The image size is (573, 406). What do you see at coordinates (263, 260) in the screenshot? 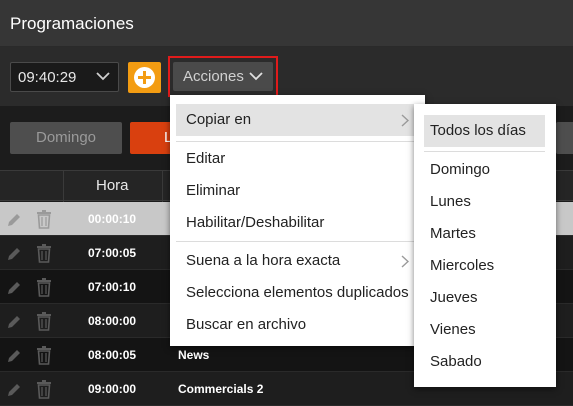
I see `menu-item-label: Suena a la hora exacta` at bounding box center [263, 260].